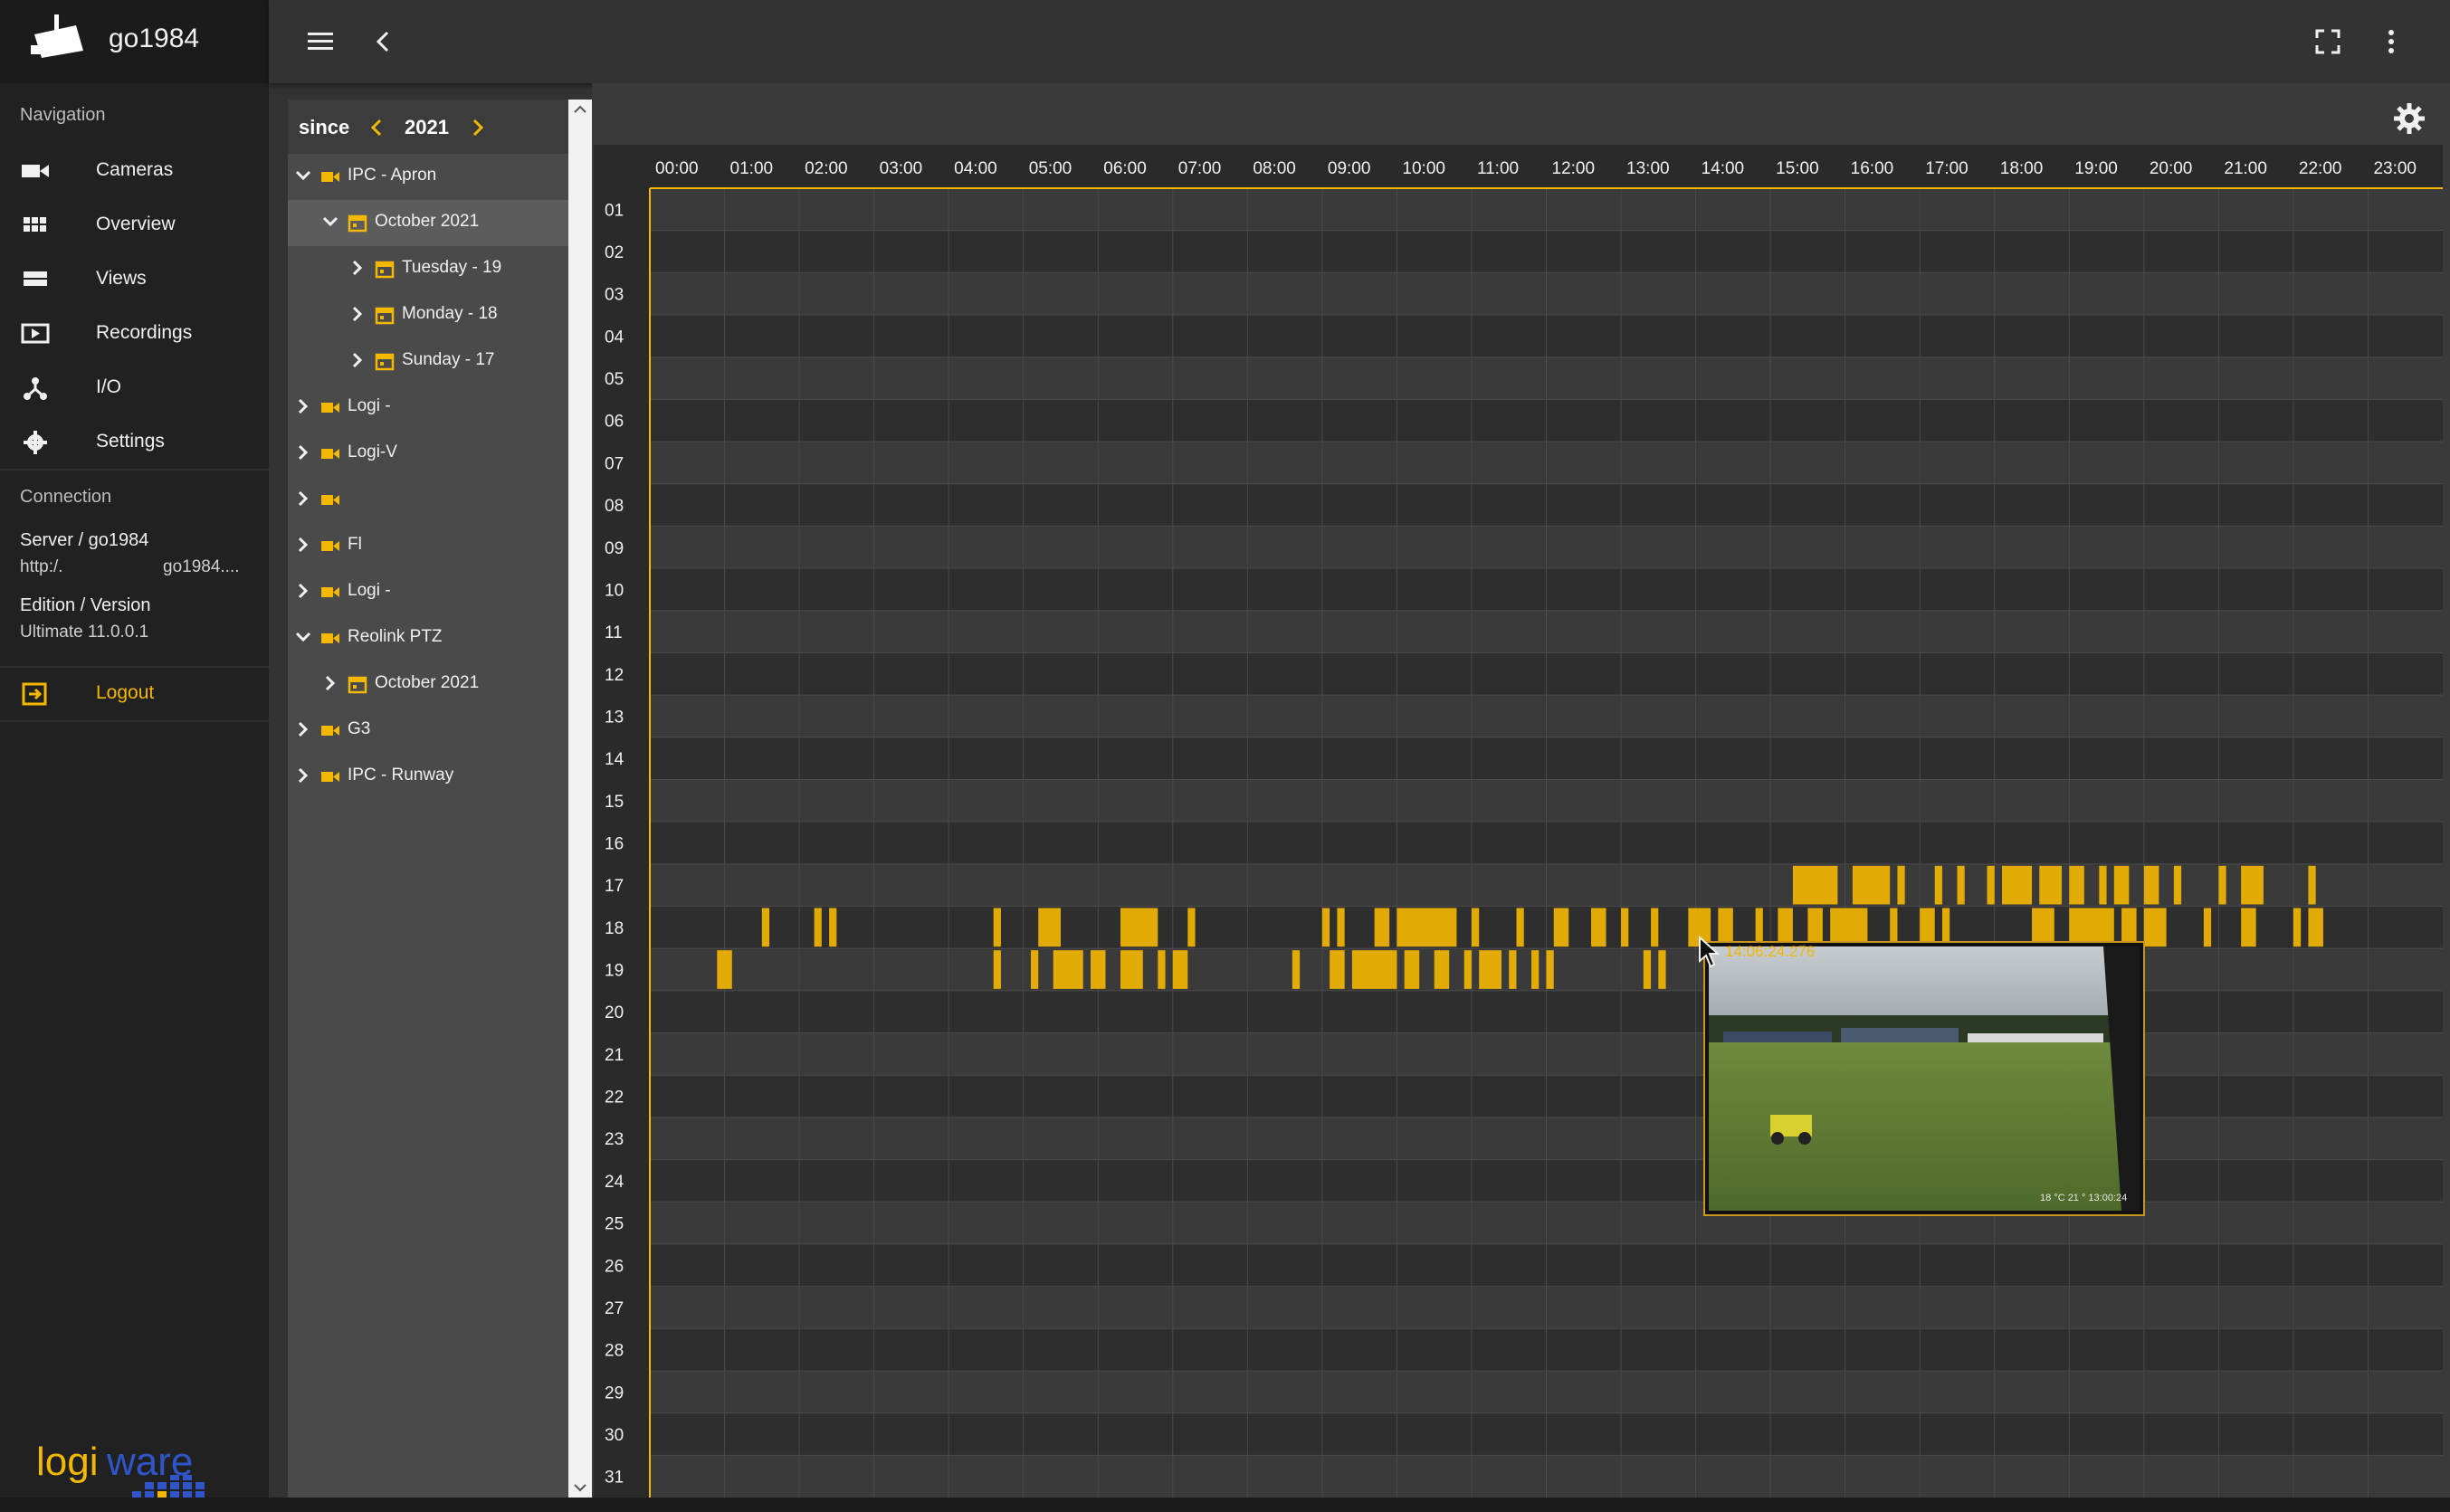  I want to click on tree-row-label: October 2021, so click(427, 683).